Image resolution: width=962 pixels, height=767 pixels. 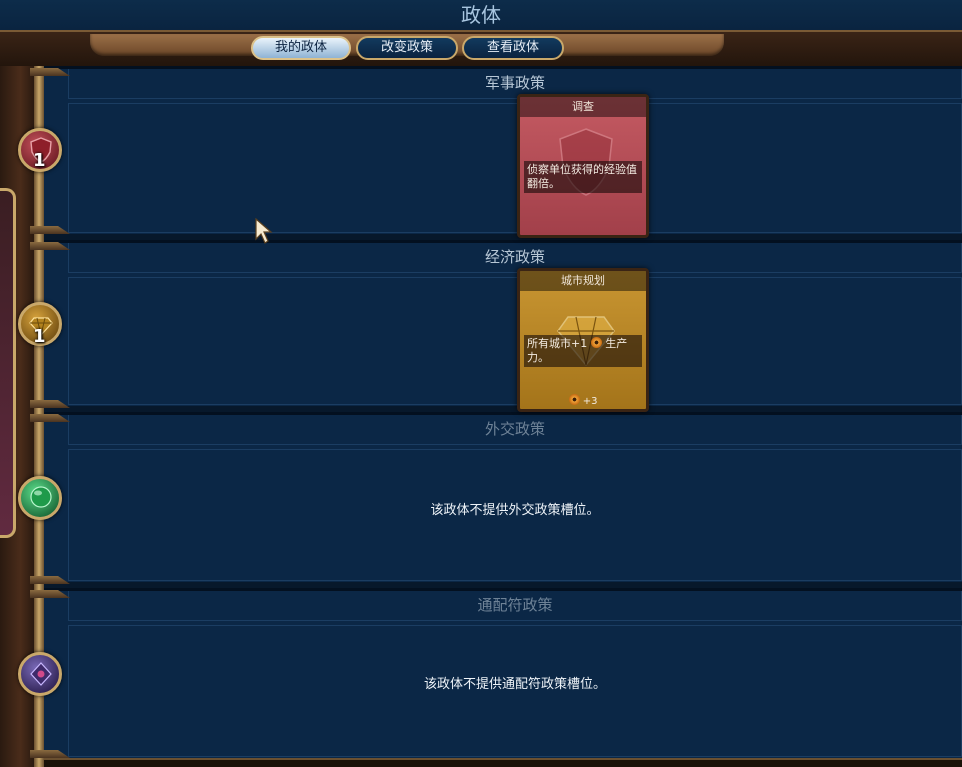 What do you see at coordinates (264, 231) in the screenshot?
I see `mouse-cursor-icon` at bounding box center [264, 231].